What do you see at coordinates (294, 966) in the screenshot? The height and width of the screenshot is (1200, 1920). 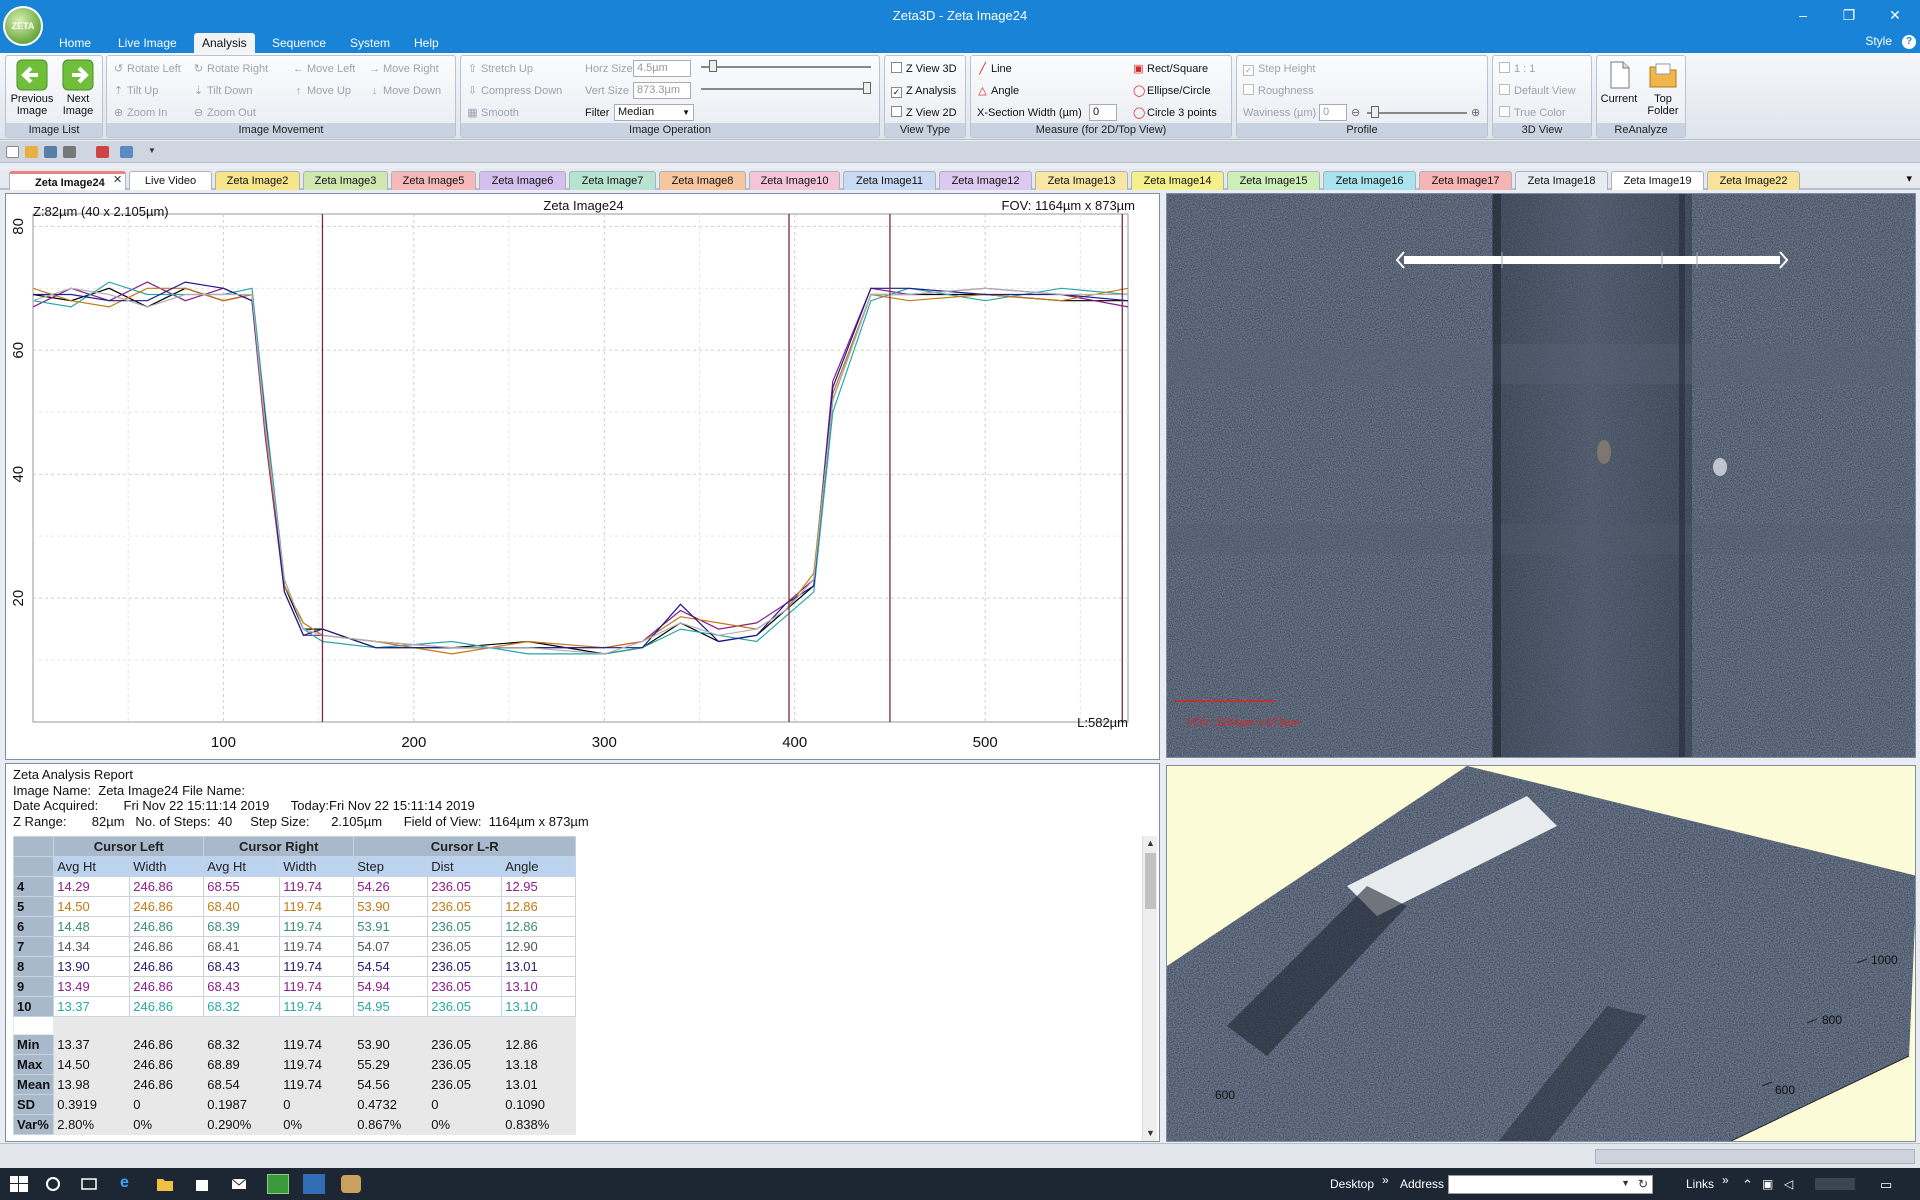 I see `table-row: 8 13.90 246.86 68.43 119.74 54.54 236.05 13.01` at bounding box center [294, 966].